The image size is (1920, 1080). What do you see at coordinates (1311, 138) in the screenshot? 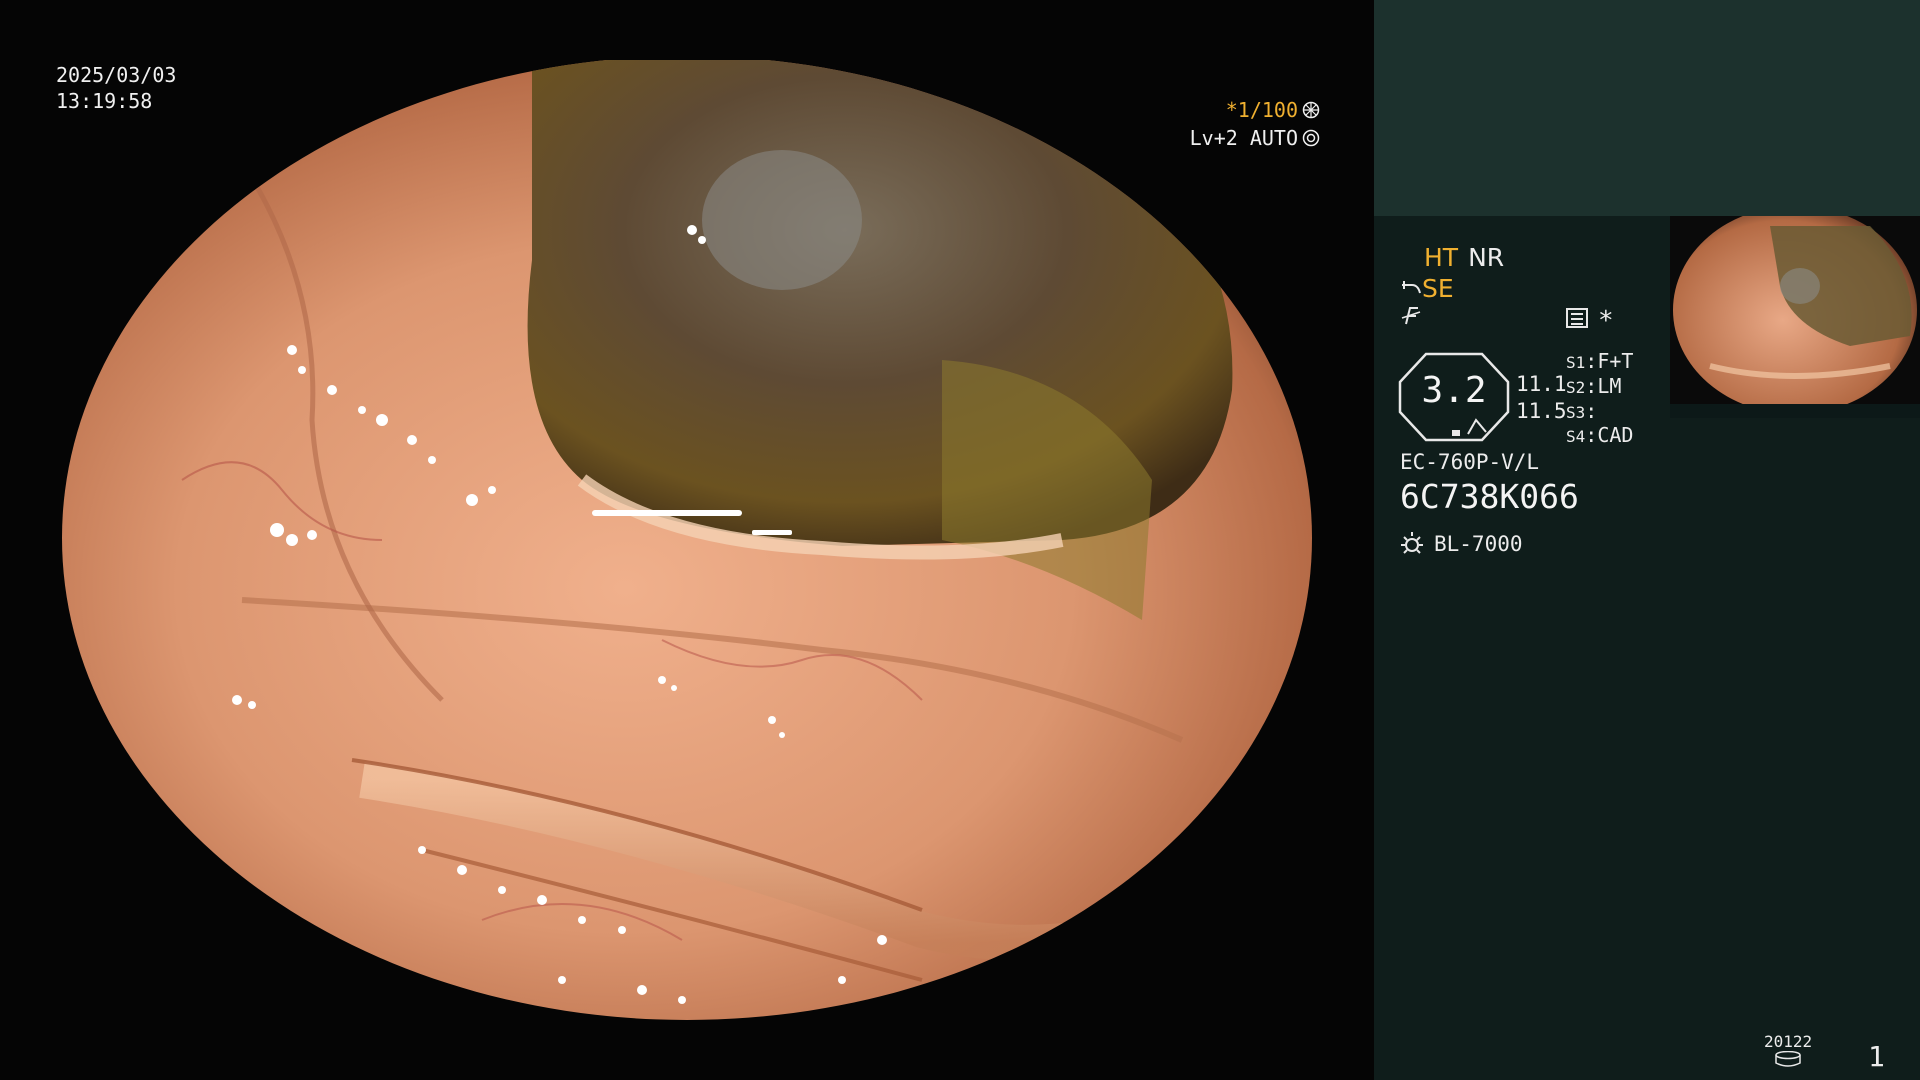
I see `auto-ring-icon` at bounding box center [1311, 138].